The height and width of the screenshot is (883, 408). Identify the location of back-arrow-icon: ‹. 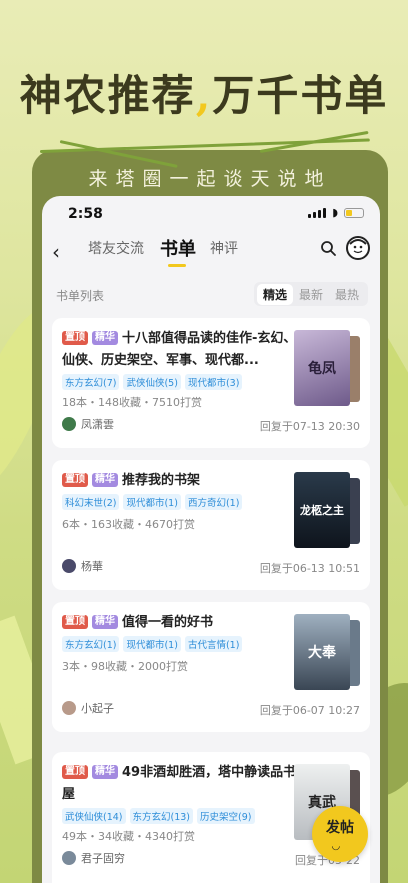
(56, 252).